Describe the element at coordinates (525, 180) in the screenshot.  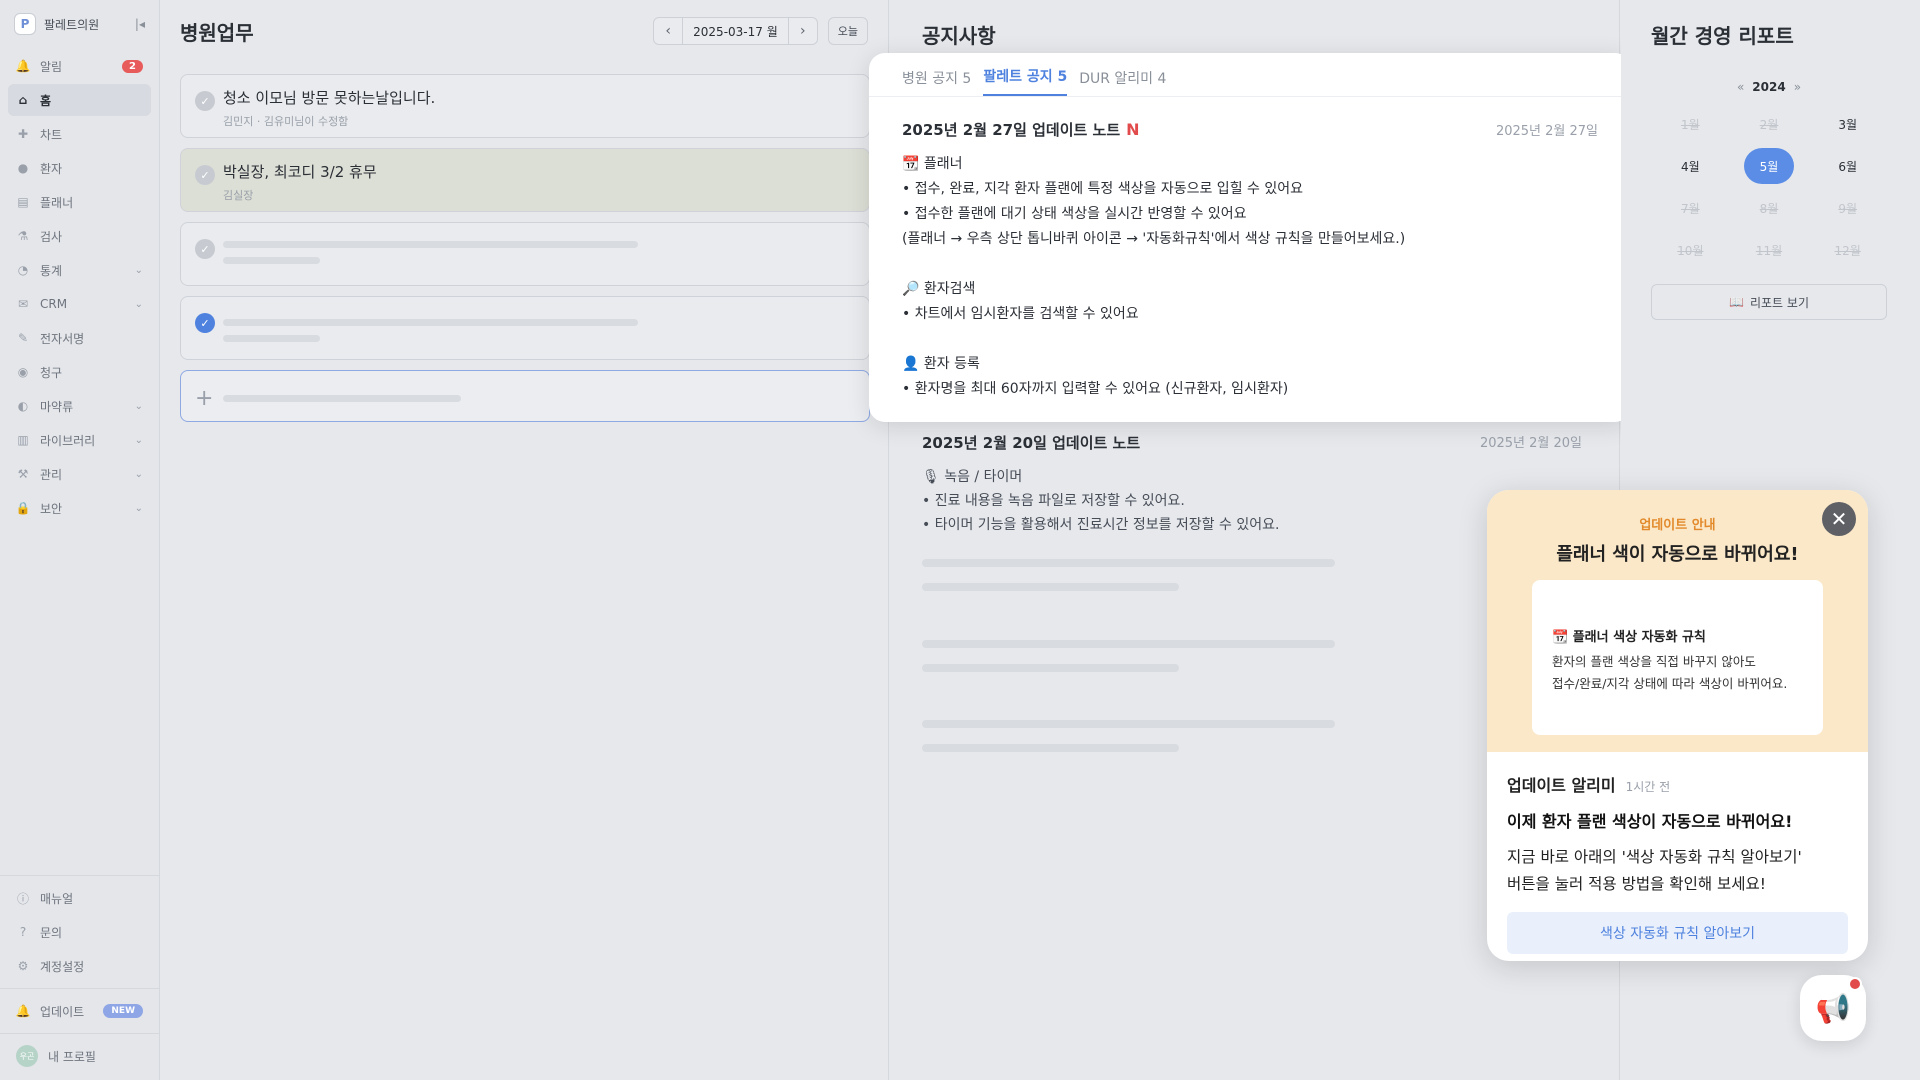
I see `task-item: ✓ 박실장, 최코디 3/2 휴무 김실장` at that location.